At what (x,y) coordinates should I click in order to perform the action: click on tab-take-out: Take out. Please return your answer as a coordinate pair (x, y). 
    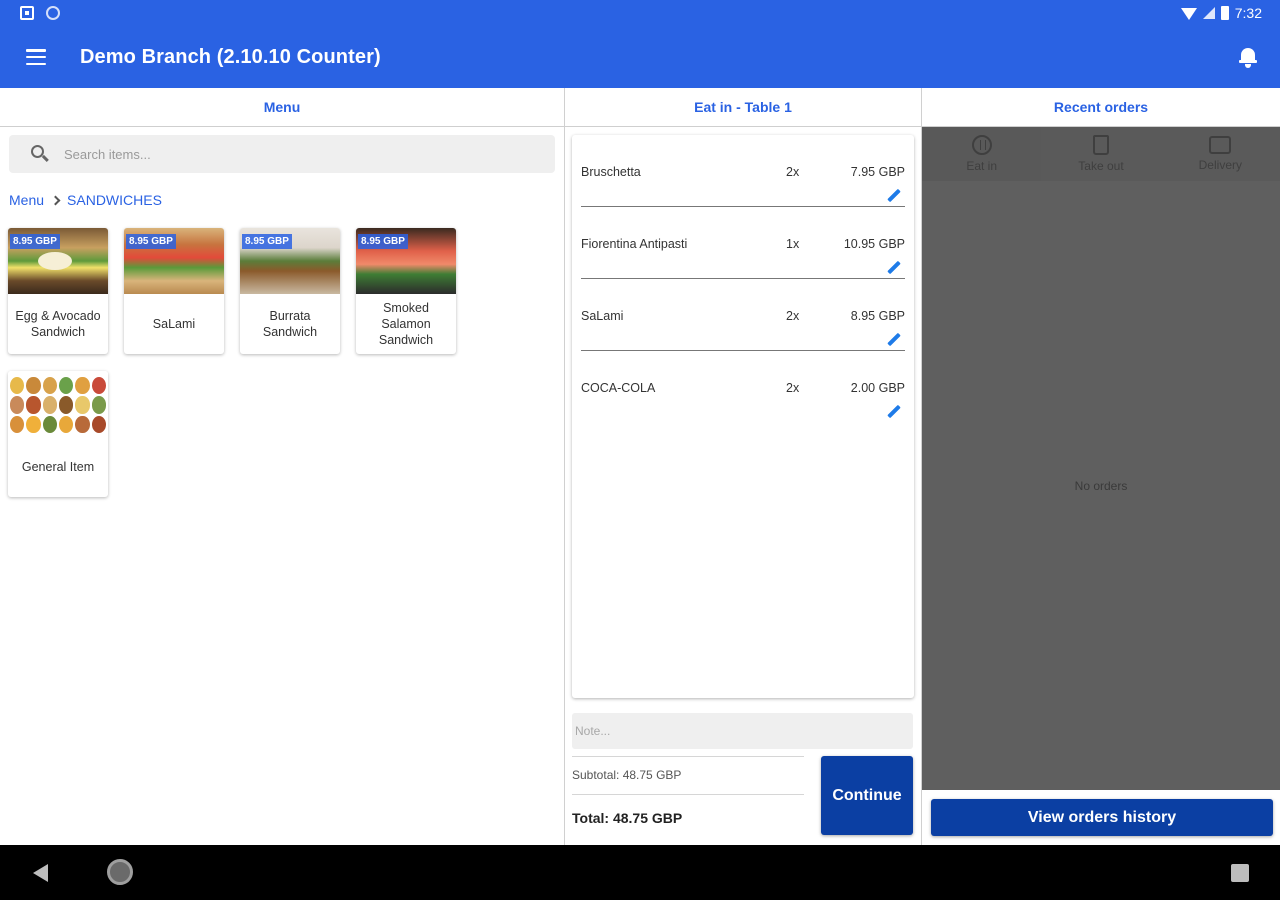
    Looking at the image, I should click on (1100, 154).